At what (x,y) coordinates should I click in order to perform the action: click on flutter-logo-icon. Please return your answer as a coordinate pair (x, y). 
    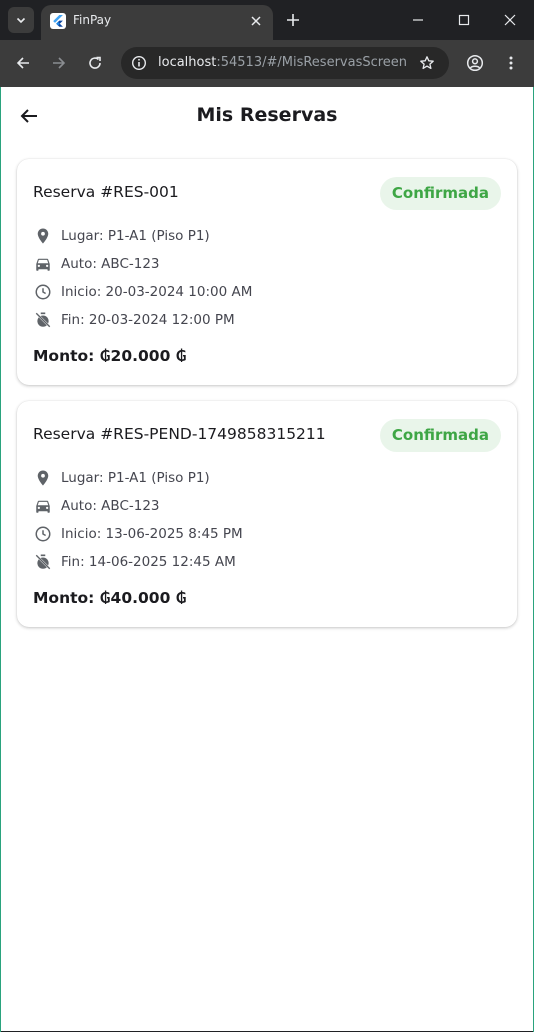
    Looking at the image, I should click on (58, 21).